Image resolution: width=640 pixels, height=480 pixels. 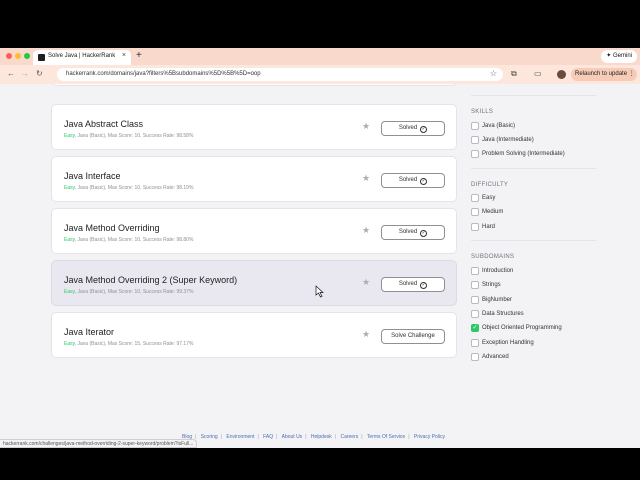 I want to click on tab-title: Solve Java | HackerRank, so click(x=82, y=56).